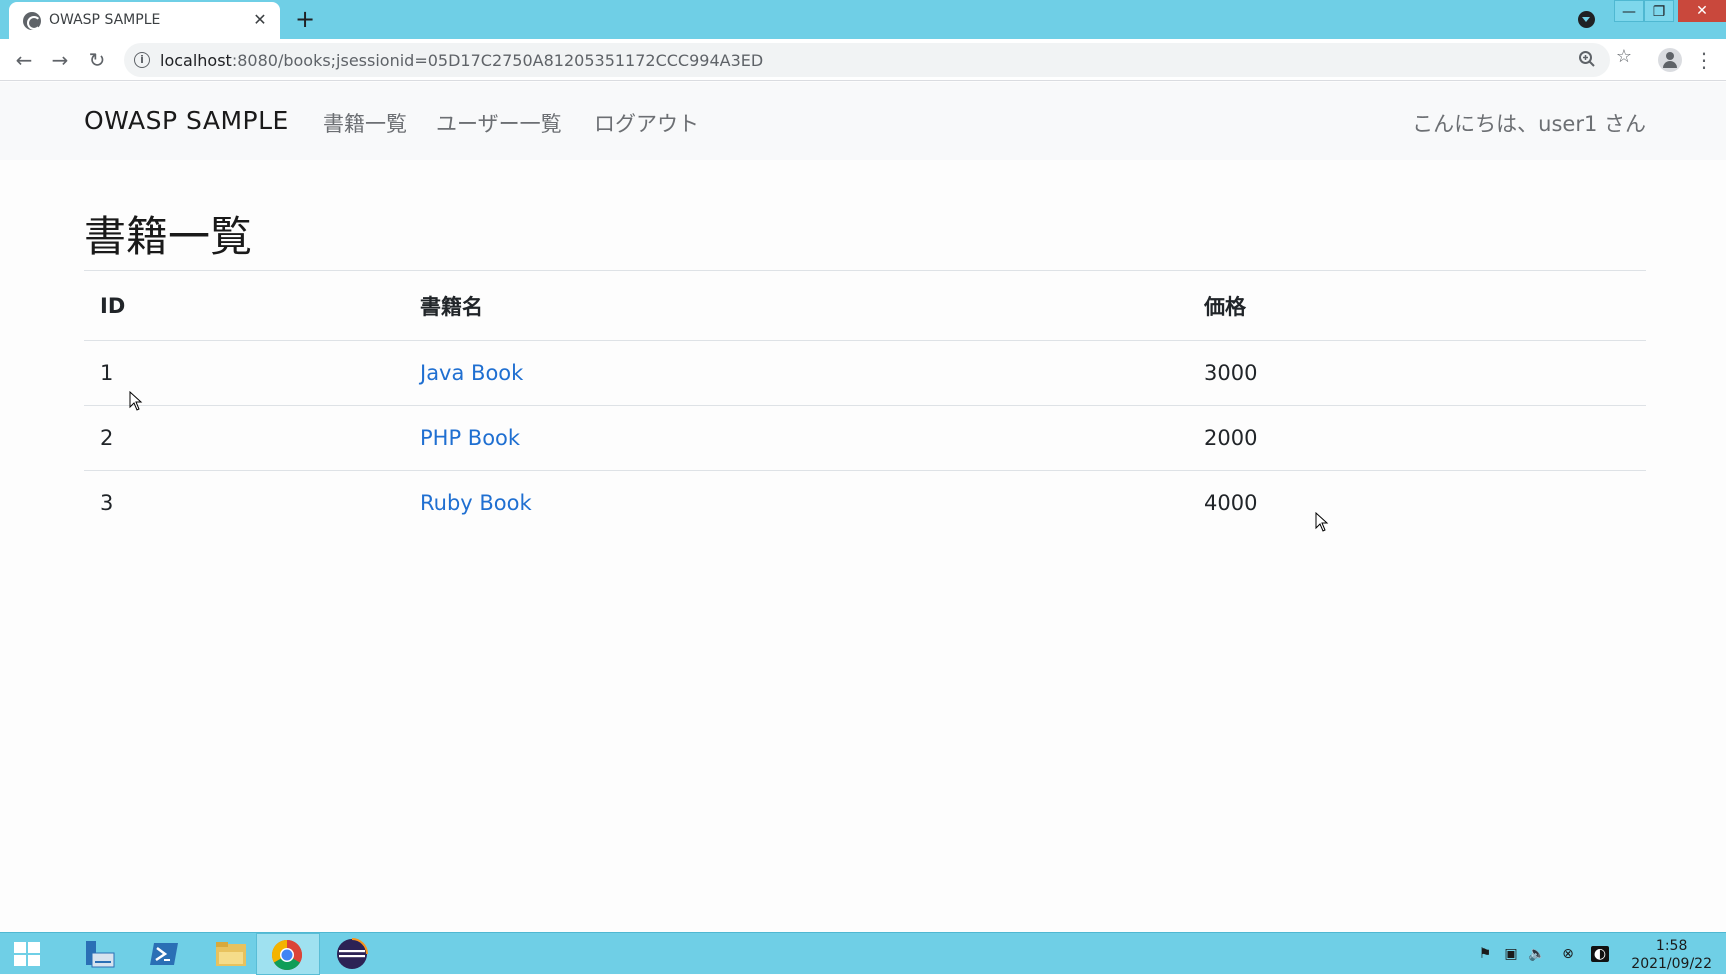 The image size is (1726, 975). What do you see at coordinates (471, 373) in the screenshot?
I see `book-title-link: Java Book` at bounding box center [471, 373].